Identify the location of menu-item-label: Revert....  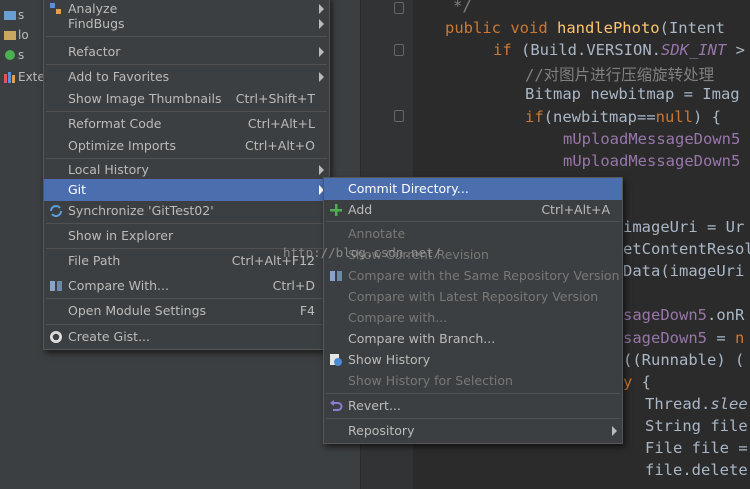
(374, 405).